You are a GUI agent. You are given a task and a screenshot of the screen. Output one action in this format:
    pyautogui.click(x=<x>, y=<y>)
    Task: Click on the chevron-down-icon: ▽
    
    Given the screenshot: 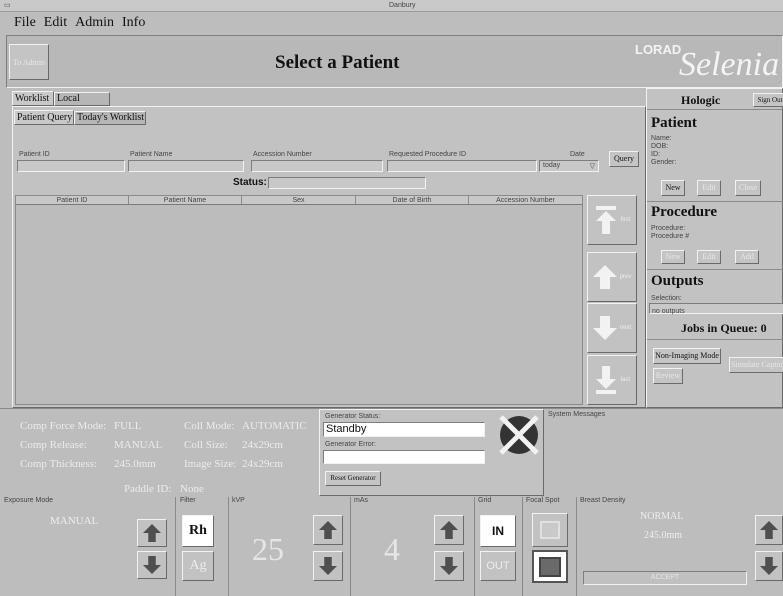 What is the action you would take?
    pyautogui.click(x=592, y=166)
    